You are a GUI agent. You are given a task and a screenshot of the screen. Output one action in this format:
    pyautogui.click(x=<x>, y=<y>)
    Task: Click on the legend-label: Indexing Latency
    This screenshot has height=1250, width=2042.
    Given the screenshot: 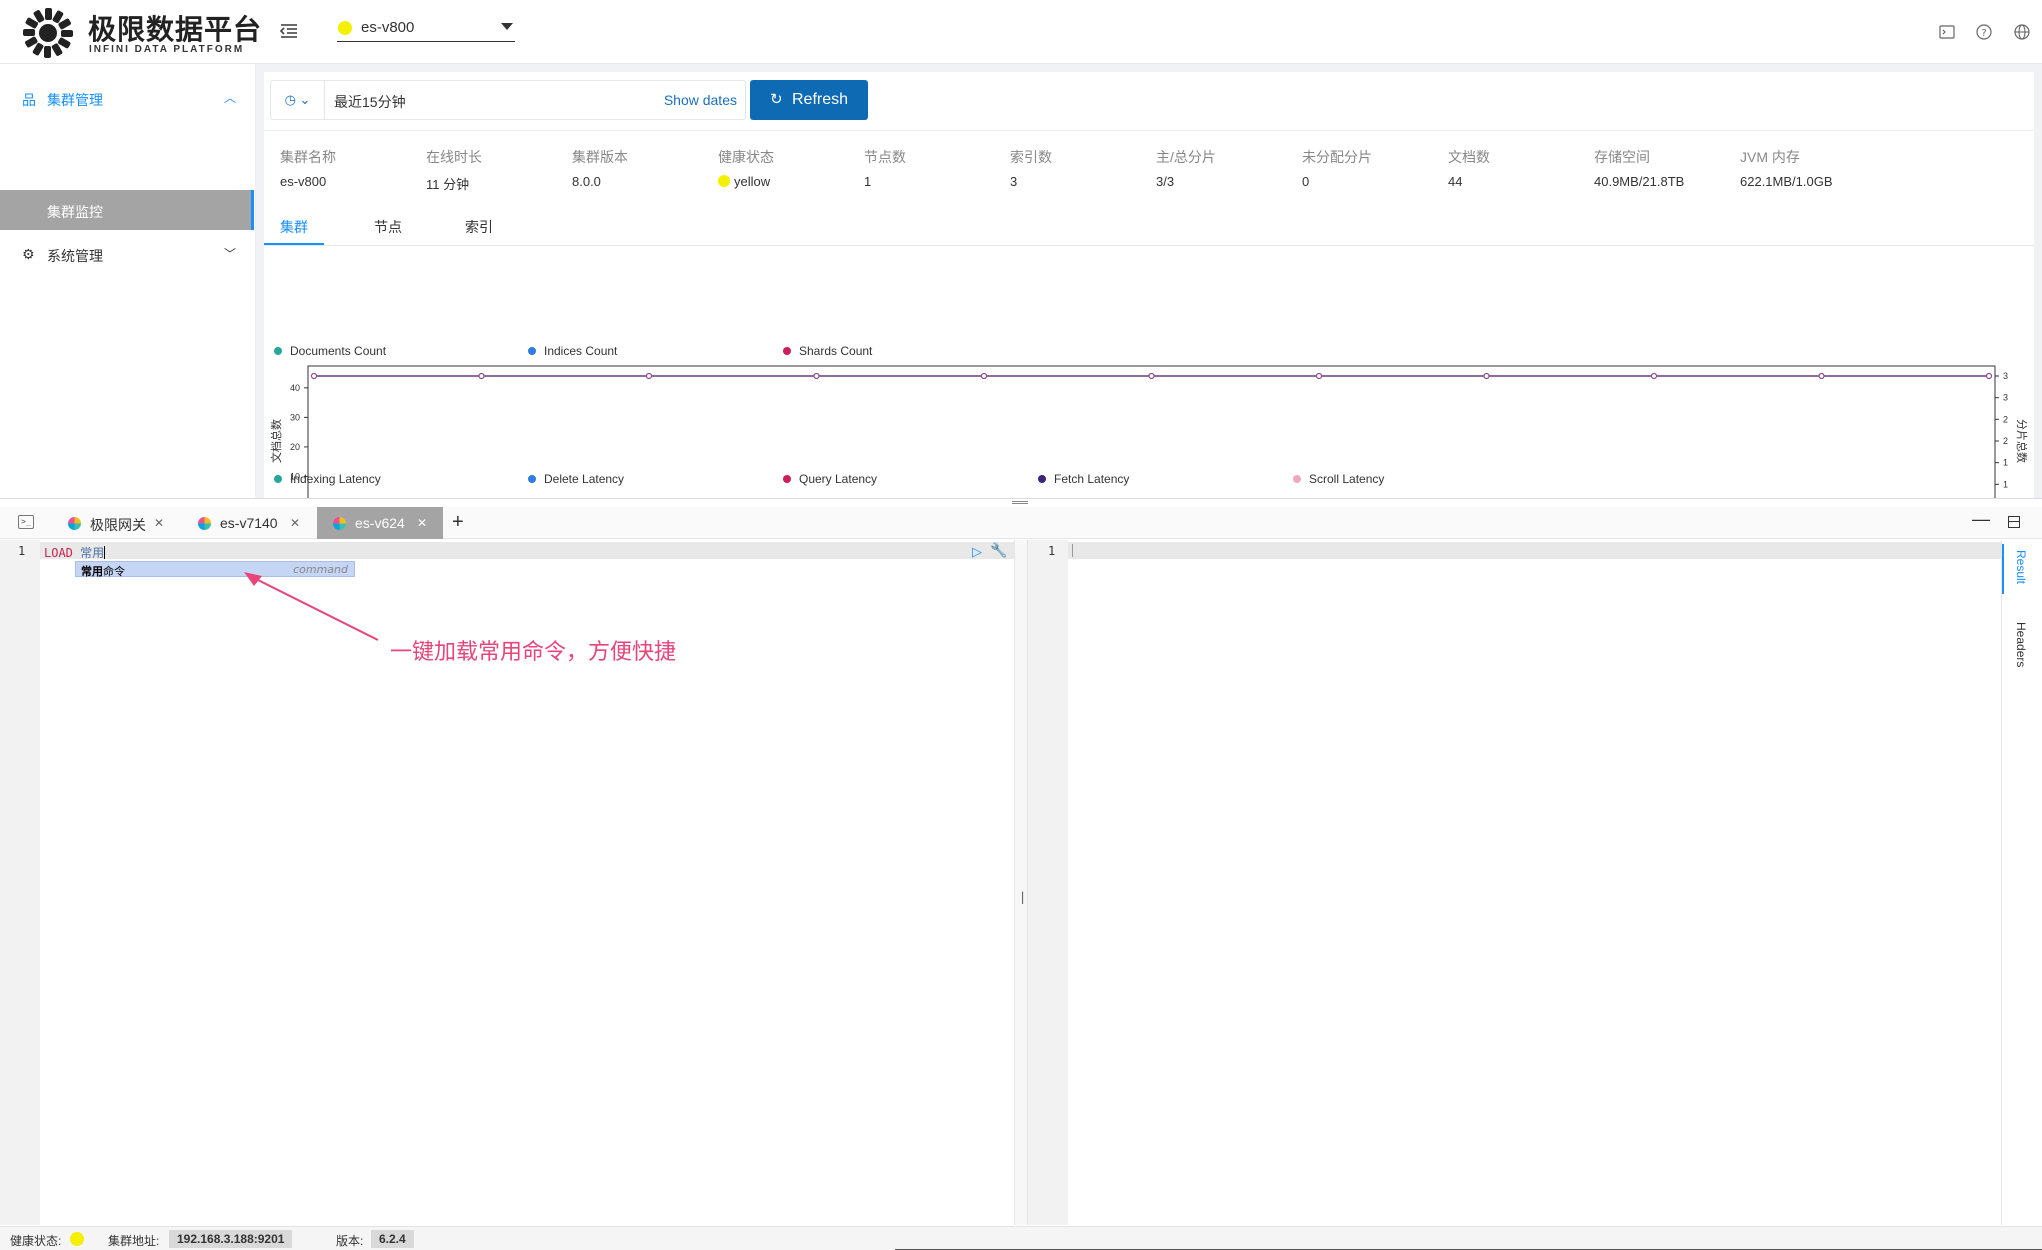 What is the action you would take?
    pyautogui.click(x=335, y=479)
    